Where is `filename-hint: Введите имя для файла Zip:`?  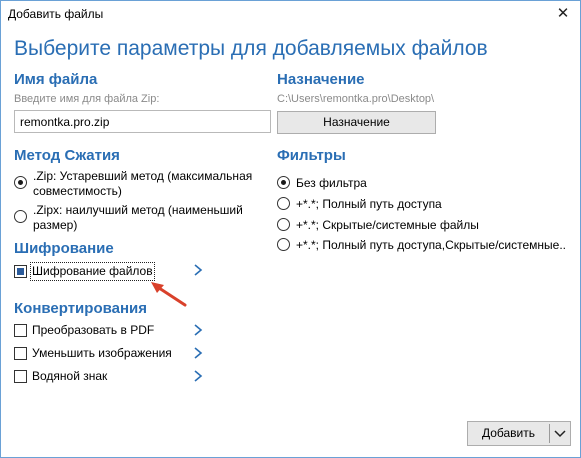
filename-hint: Введите имя для файла Zip: is located at coordinates (87, 99).